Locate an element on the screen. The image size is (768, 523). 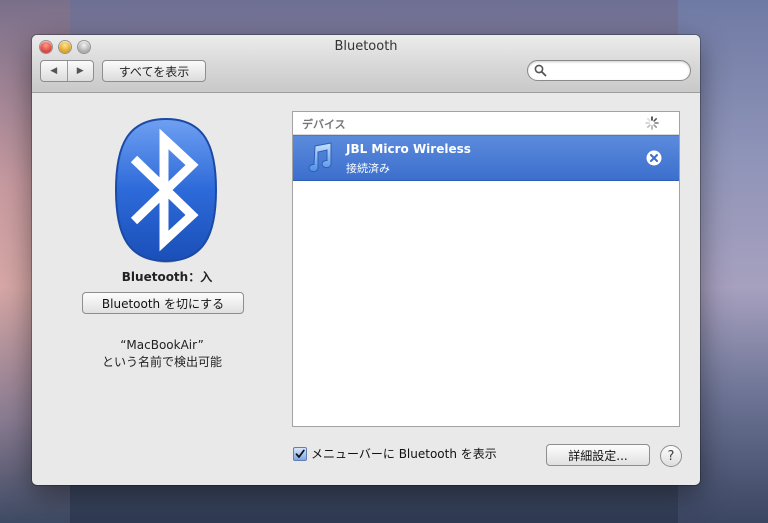
discoverable-text: “MacBookAir” という名前で検出可能 is located at coordinates (162, 354).